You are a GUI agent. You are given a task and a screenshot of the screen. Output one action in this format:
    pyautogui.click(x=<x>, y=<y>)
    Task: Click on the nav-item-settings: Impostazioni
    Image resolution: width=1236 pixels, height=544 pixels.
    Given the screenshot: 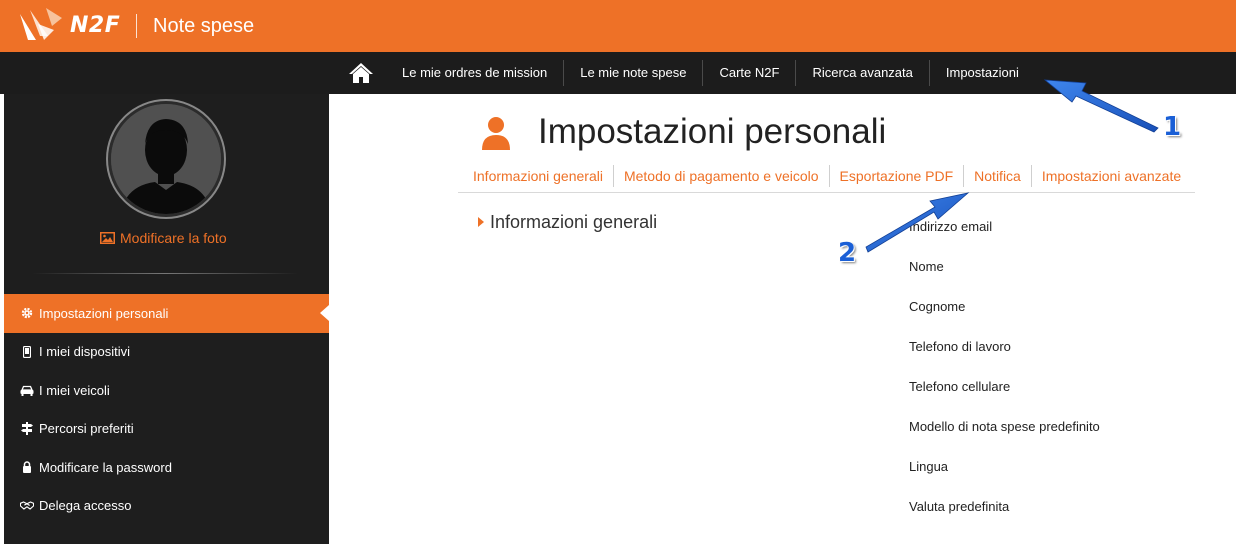 What is the action you would take?
    pyautogui.click(x=981, y=73)
    